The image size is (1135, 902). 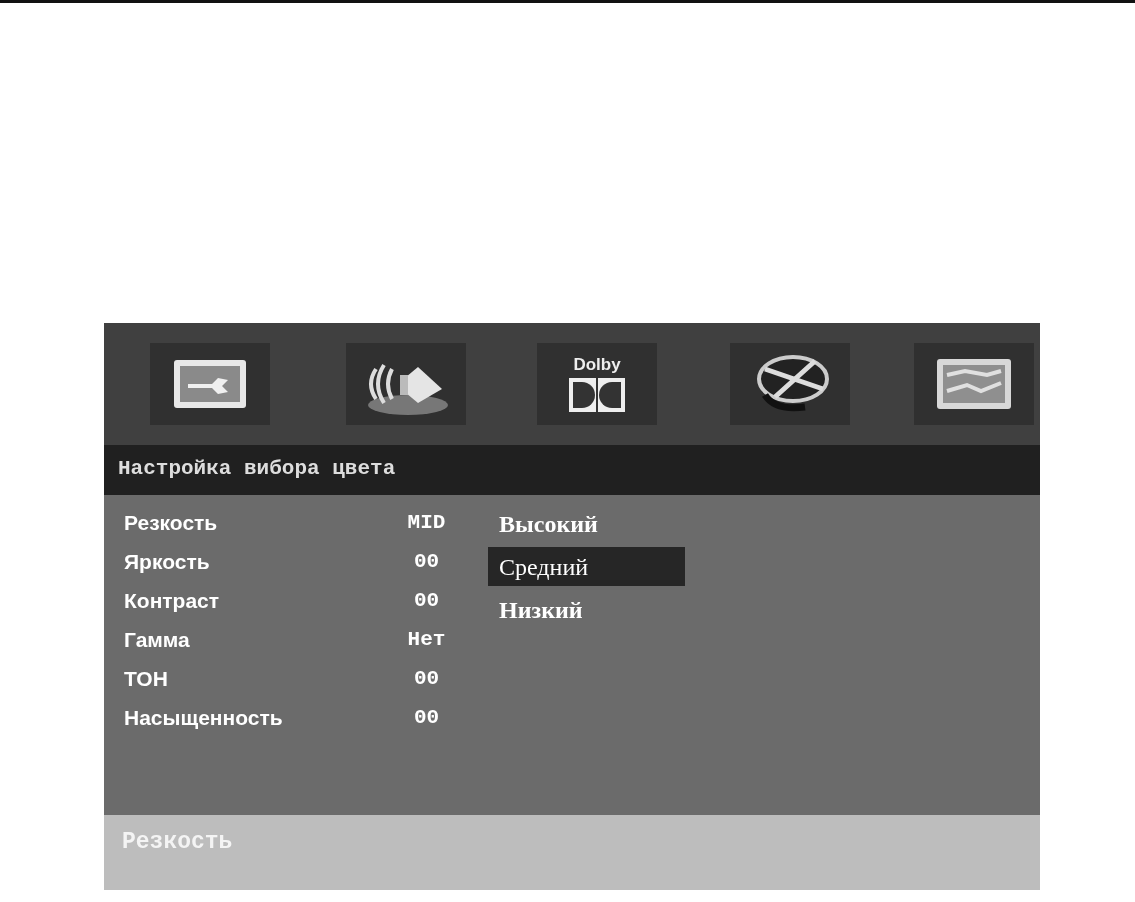 What do you see at coordinates (597, 364) in the screenshot?
I see `dolby-label: Dolby` at bounding box center [597, 364].